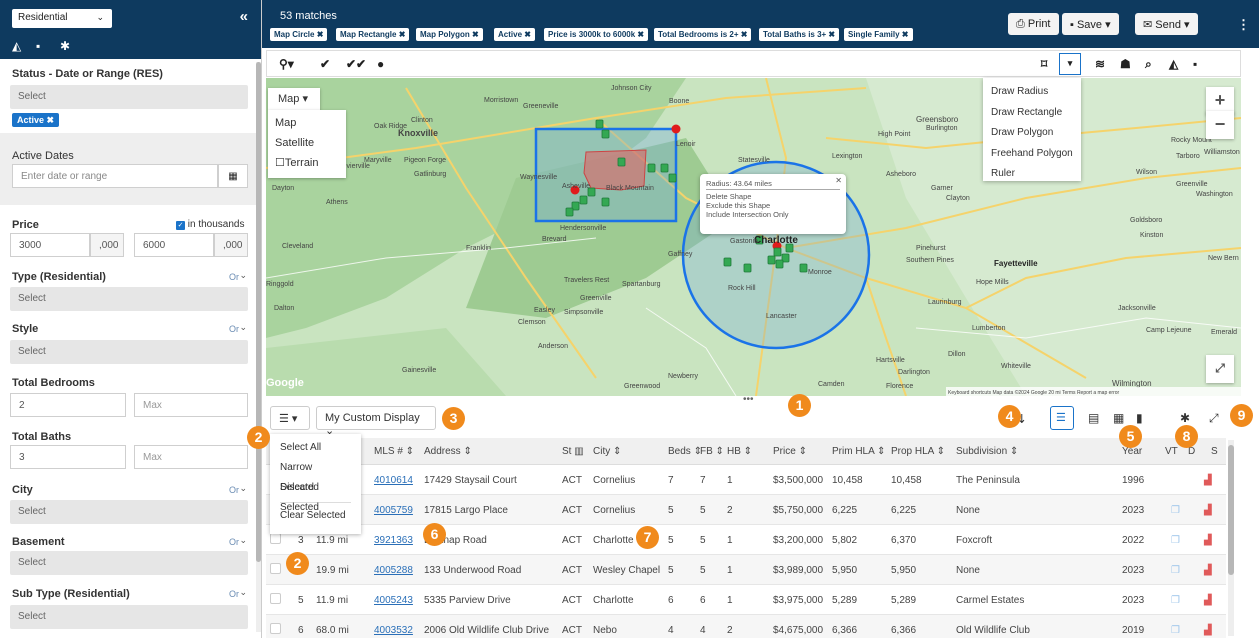  What do you see at coordinates (1220, 125) in the screenshot?
I see `zoom-out-button: −` at bounding box center [1220, 125].